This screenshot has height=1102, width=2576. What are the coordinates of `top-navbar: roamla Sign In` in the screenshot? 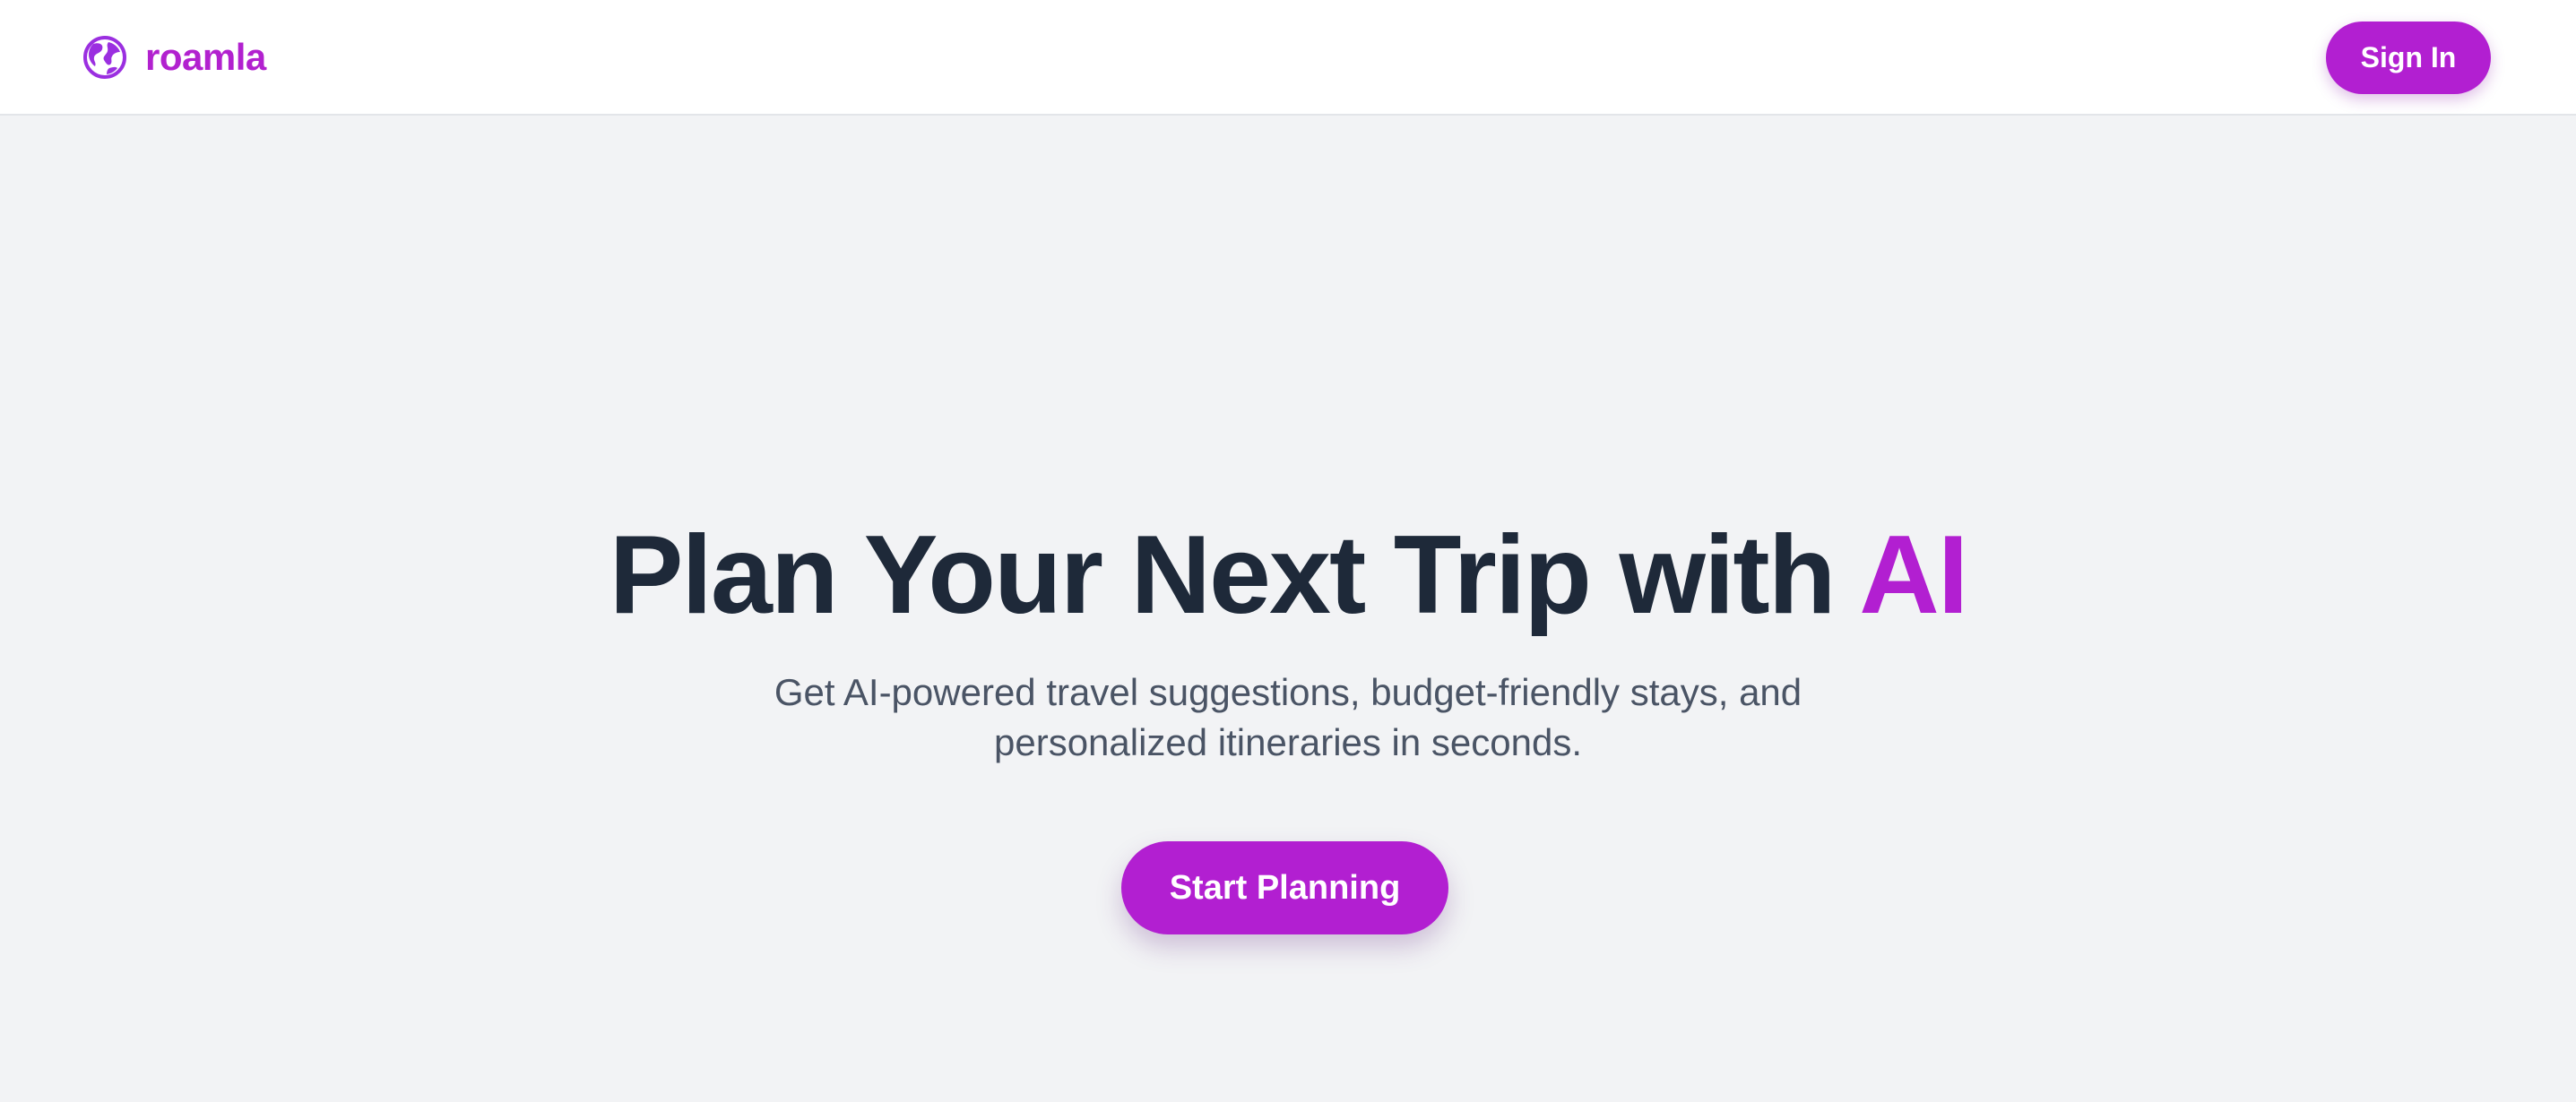 It's located at (1288, 58).